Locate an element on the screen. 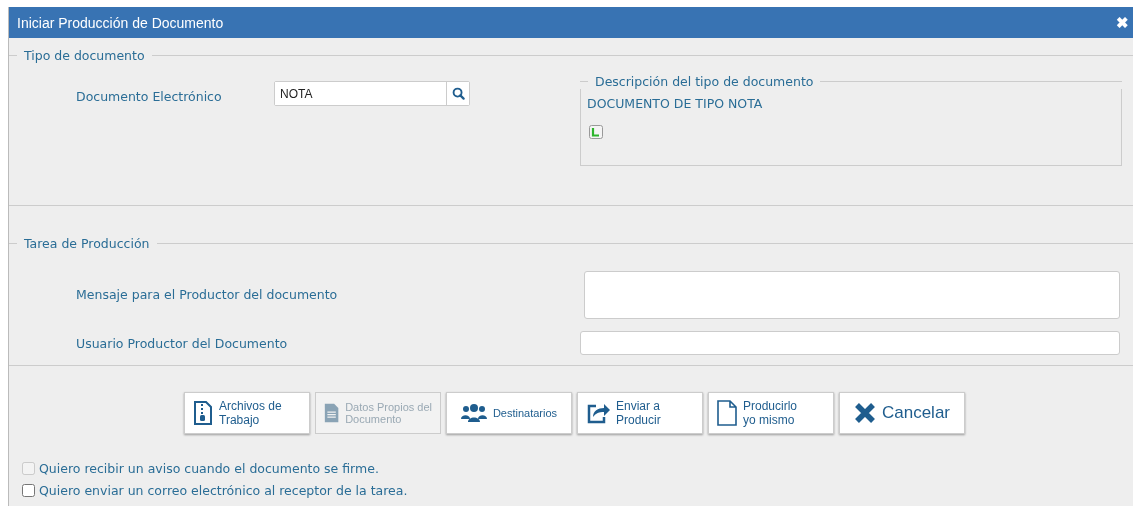 Image resolution: width=1133 pixels, height=506 pixels. field-label: Documento Electrónico is located at coordinates (149, 96).